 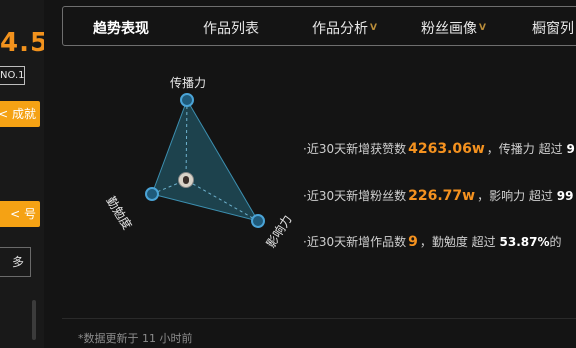 I want to click on tab-trend-label: 趋势表现, so click(x=121, y=29).